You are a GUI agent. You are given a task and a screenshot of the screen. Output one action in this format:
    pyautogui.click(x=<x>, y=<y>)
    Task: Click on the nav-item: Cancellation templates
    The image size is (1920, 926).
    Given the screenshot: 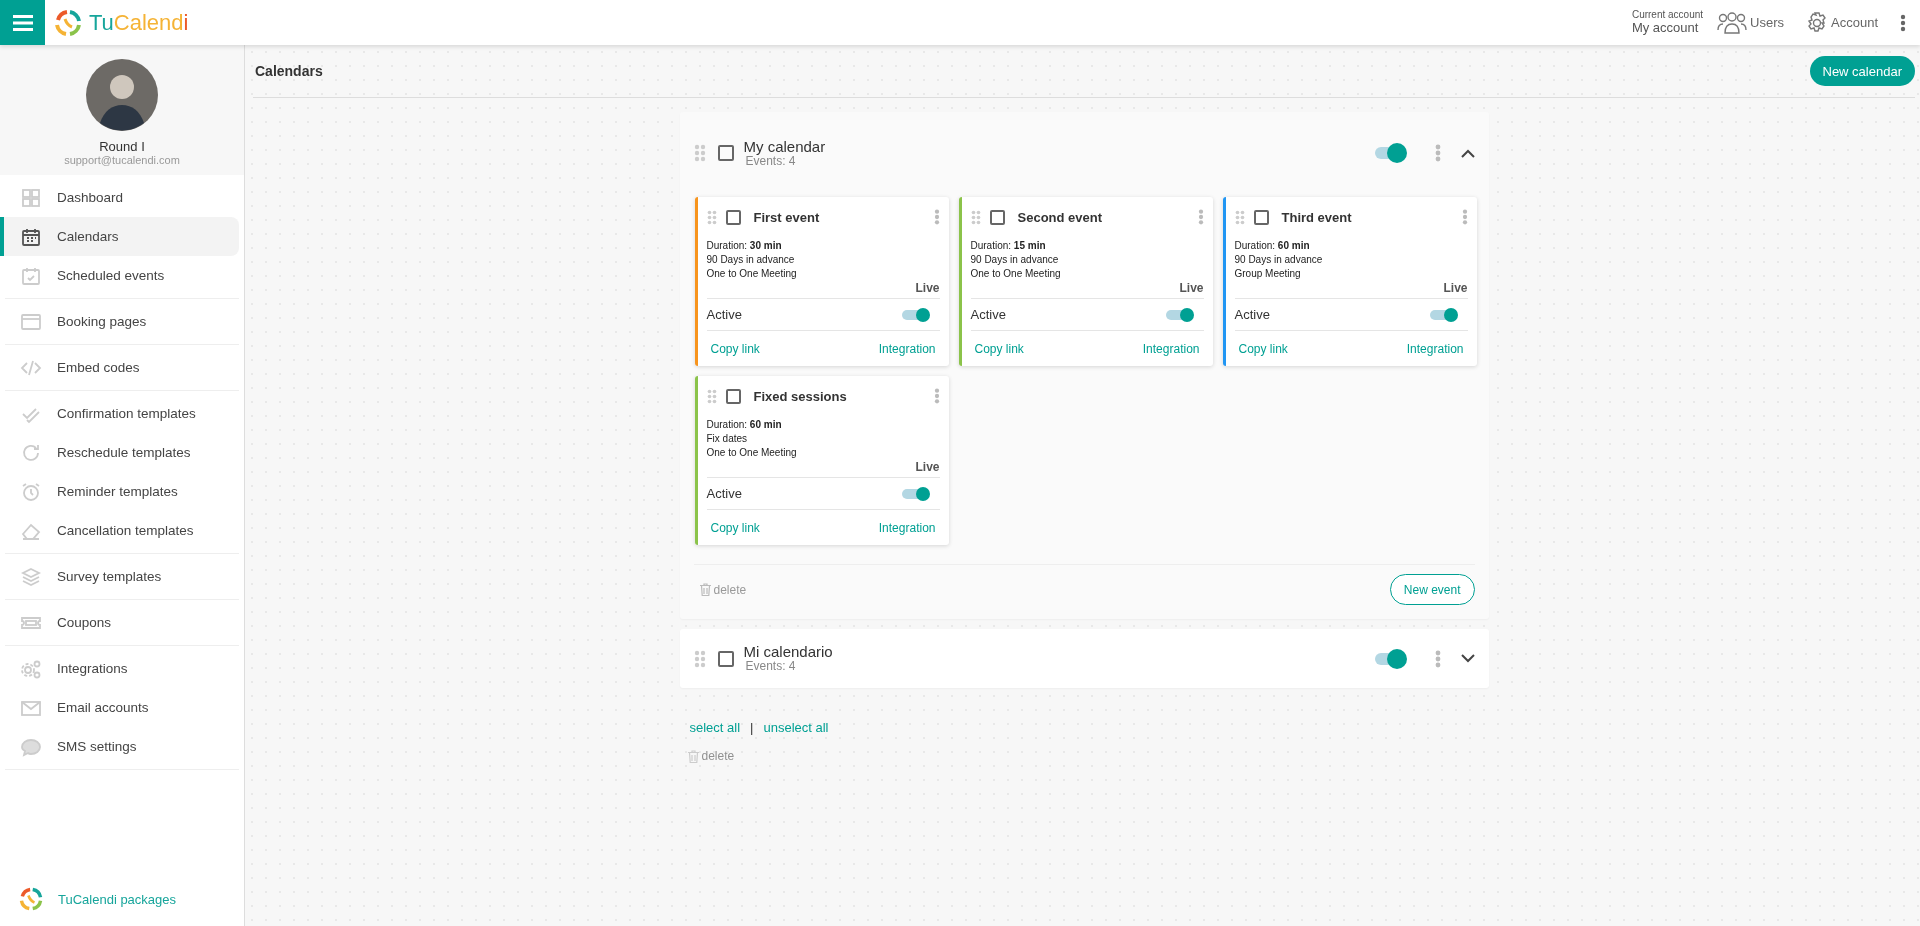 What is the action you would take?
    pyautogui.click(x=119, y=530)
    